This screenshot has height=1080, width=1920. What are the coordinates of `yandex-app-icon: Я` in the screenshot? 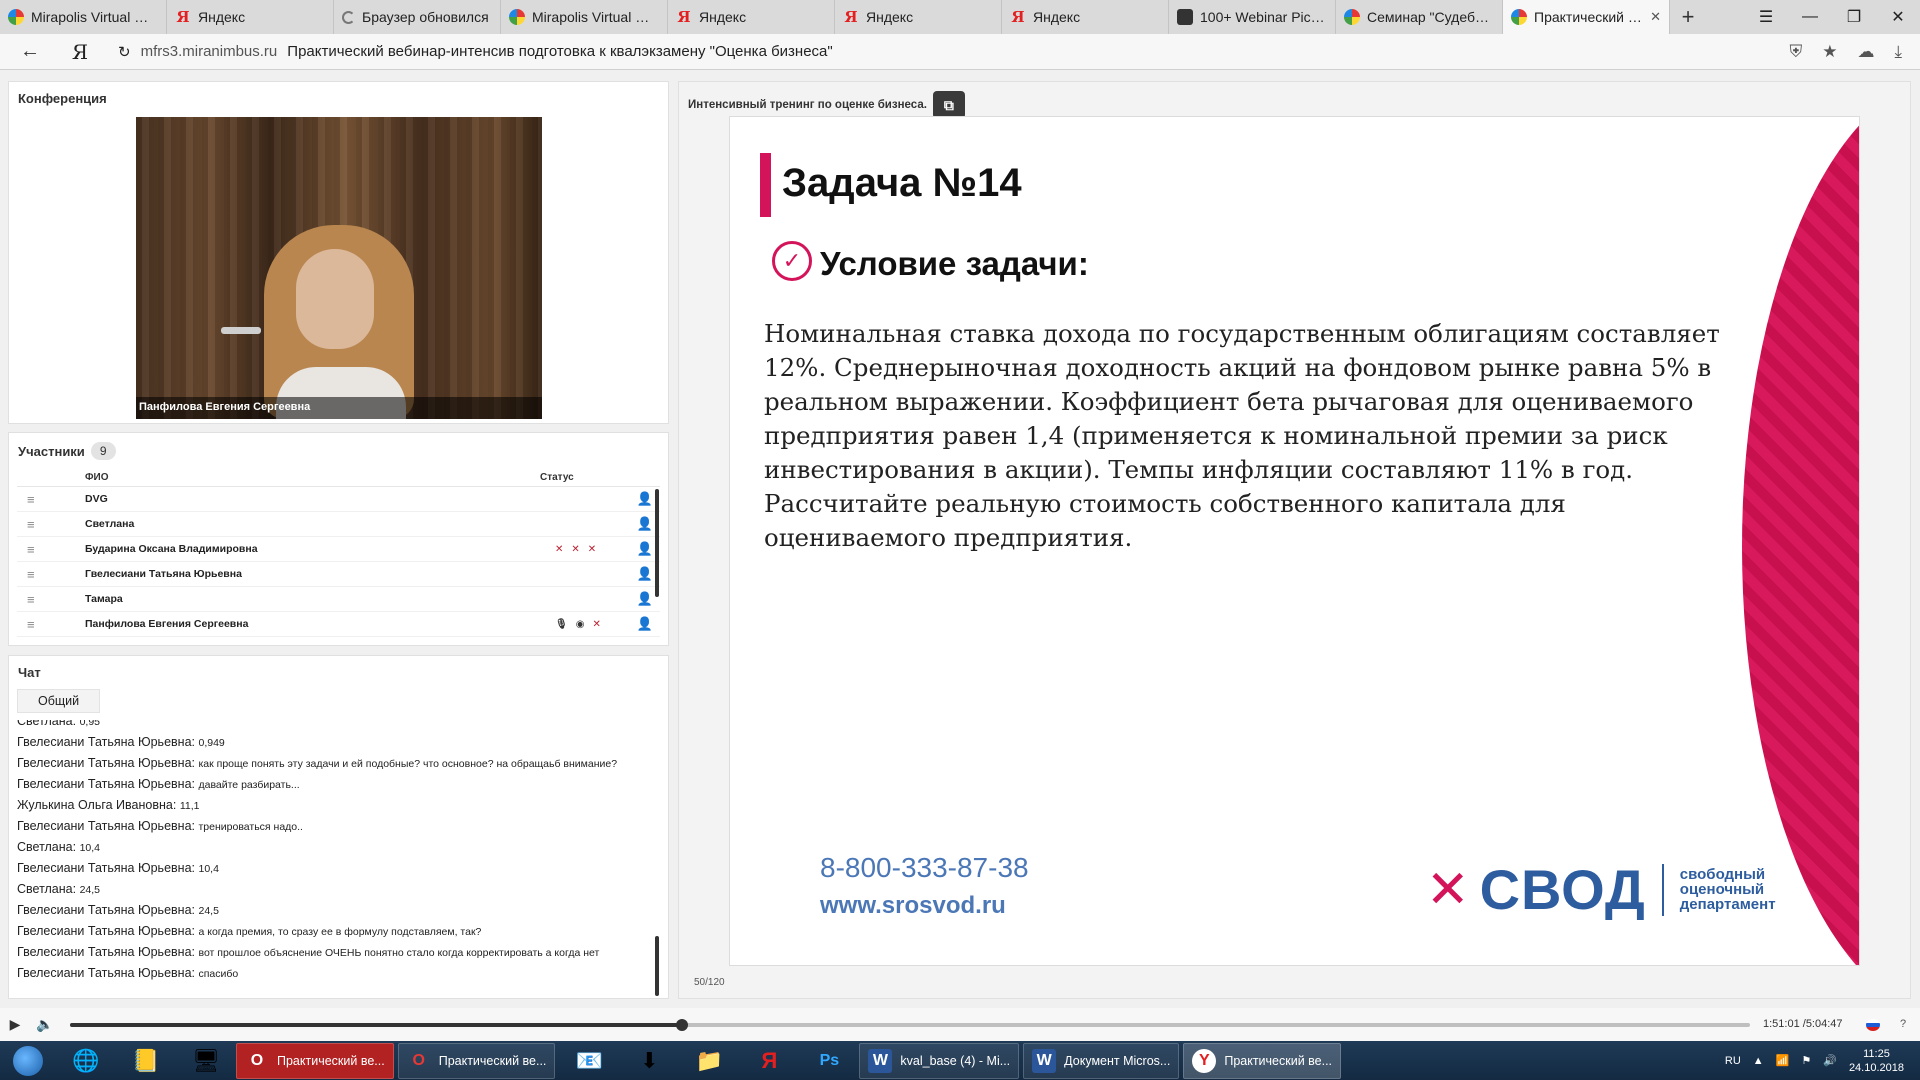 It's located at (769, 1060).